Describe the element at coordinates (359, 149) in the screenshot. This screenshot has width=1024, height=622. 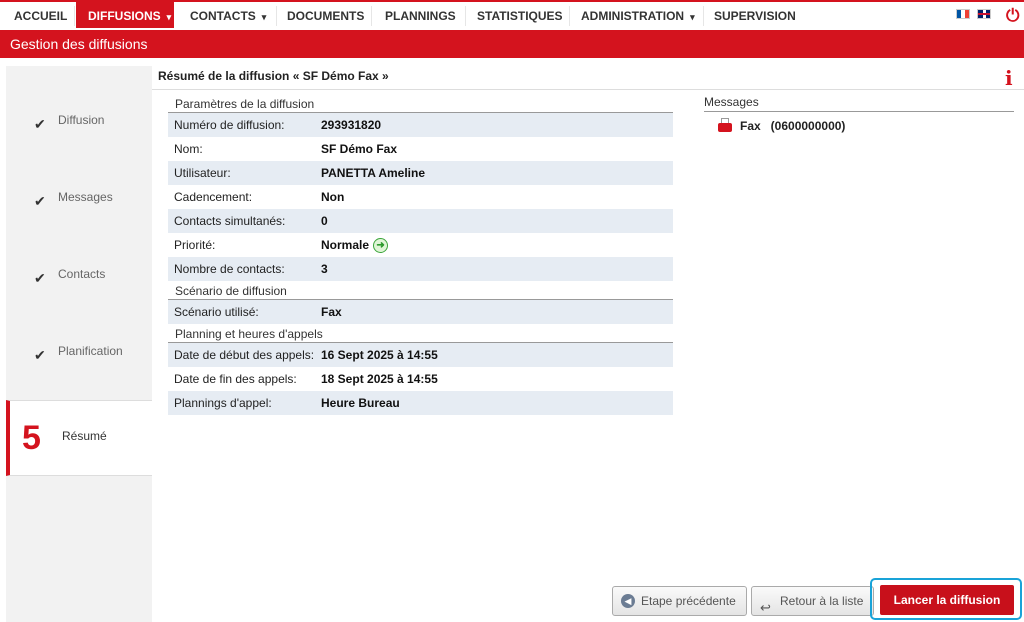
I see `row-value: SF Démo Fax` at that location.